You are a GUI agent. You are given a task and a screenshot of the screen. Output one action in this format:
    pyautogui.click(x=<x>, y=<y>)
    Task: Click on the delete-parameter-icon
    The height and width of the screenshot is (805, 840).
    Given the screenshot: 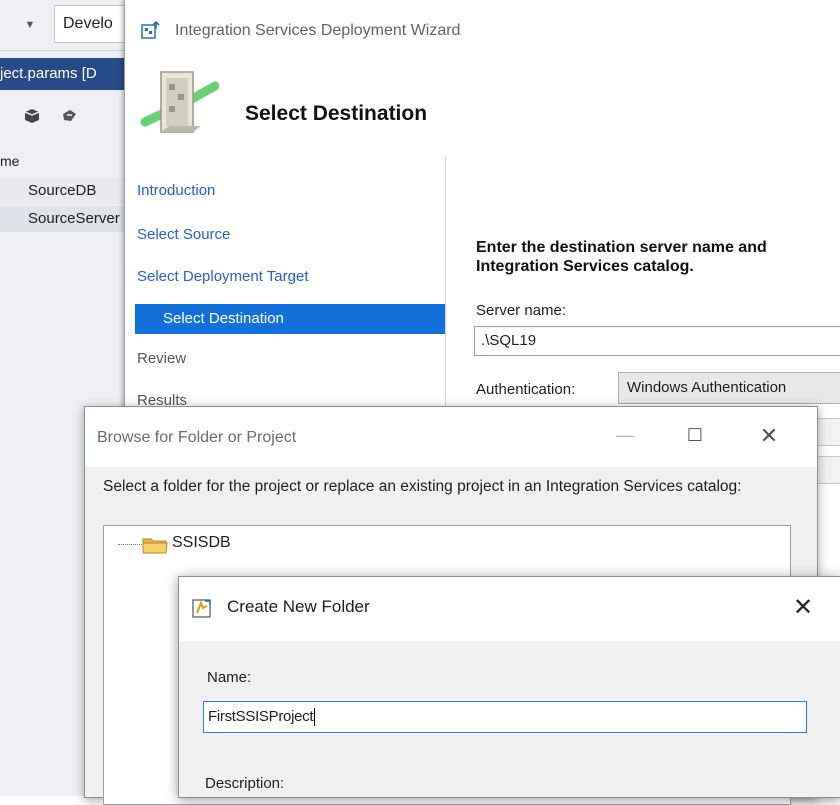 What is the action you would take?
    pyautogui.click(x=69, y=120)
    